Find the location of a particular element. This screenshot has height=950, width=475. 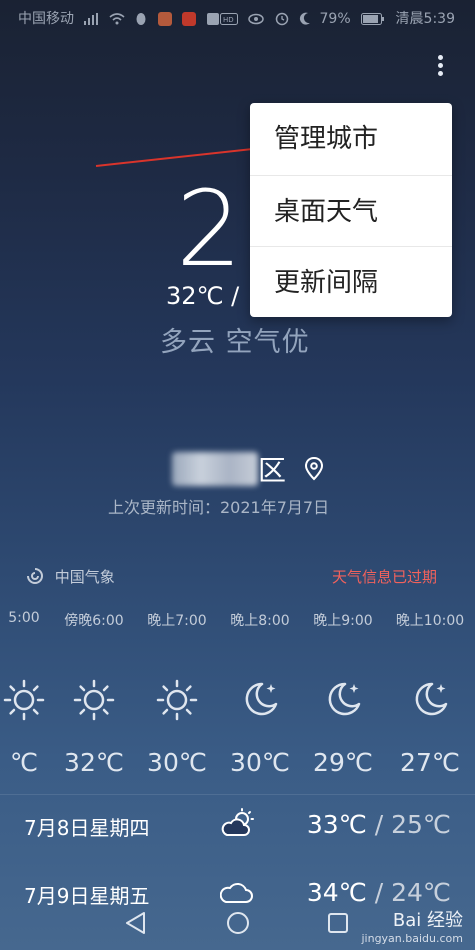

daily-low: 25℃ is located at coordinates (421, 824).